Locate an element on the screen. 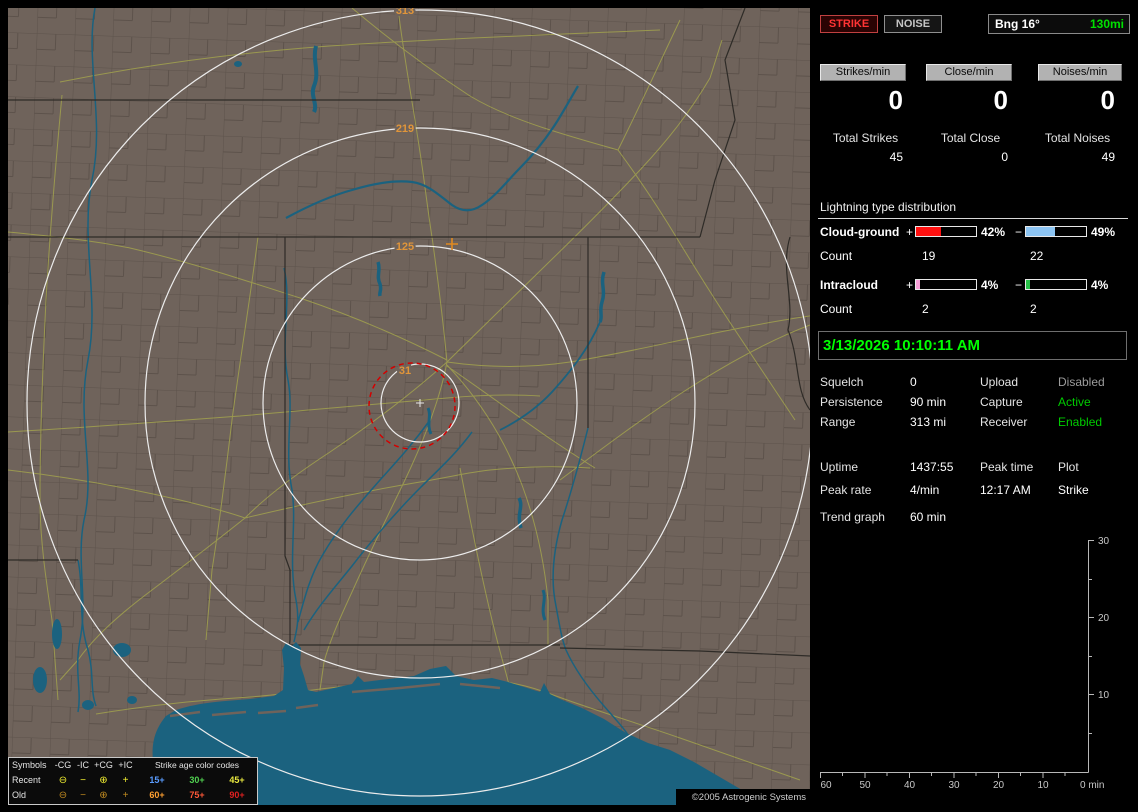  squelch-value: 0 is located at coordinates (913, 382).